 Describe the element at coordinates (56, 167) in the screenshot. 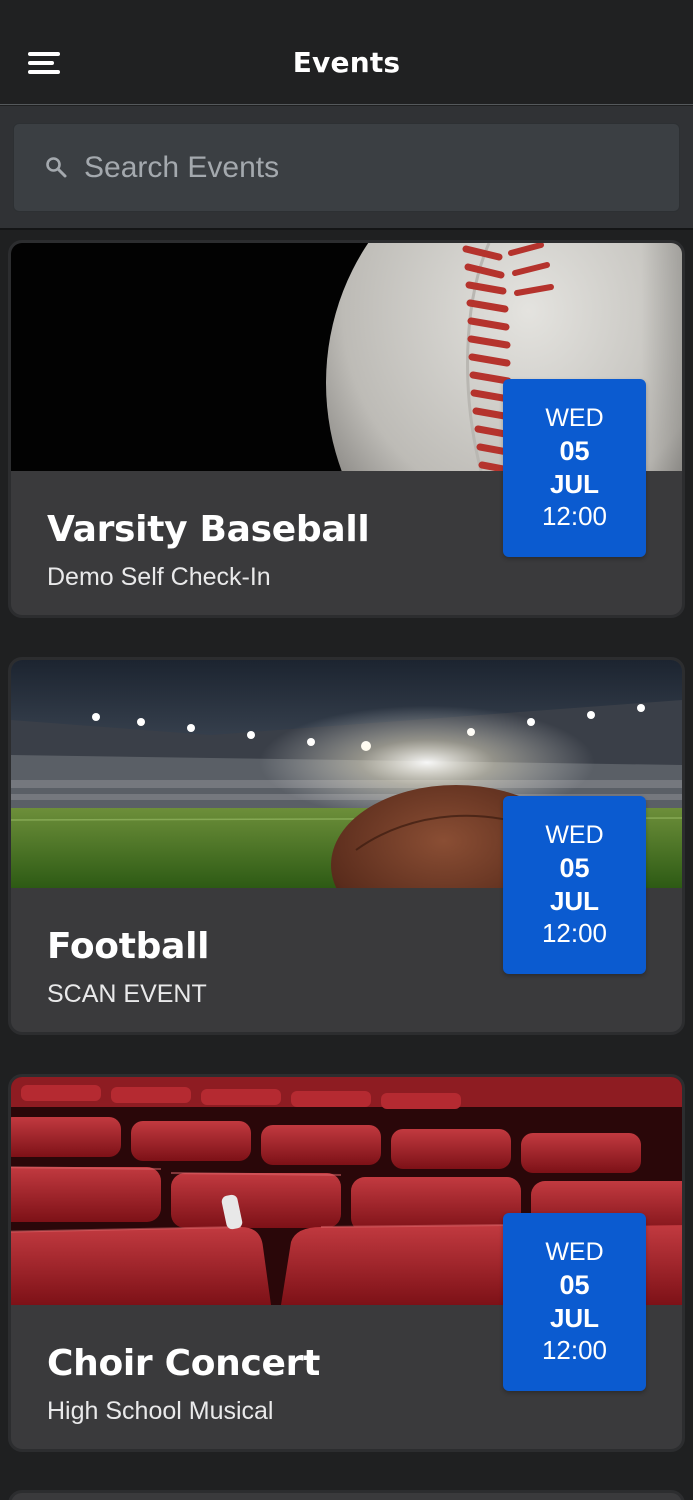

I see `search-icon` at that location.